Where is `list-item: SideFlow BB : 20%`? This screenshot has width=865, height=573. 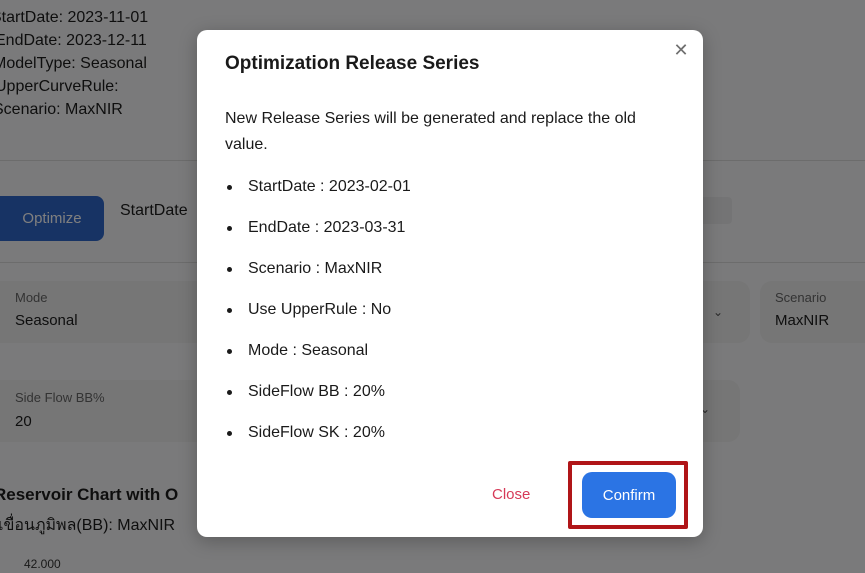
list-item: SideFlow BB : 20% is located at coordinates (318, 401).